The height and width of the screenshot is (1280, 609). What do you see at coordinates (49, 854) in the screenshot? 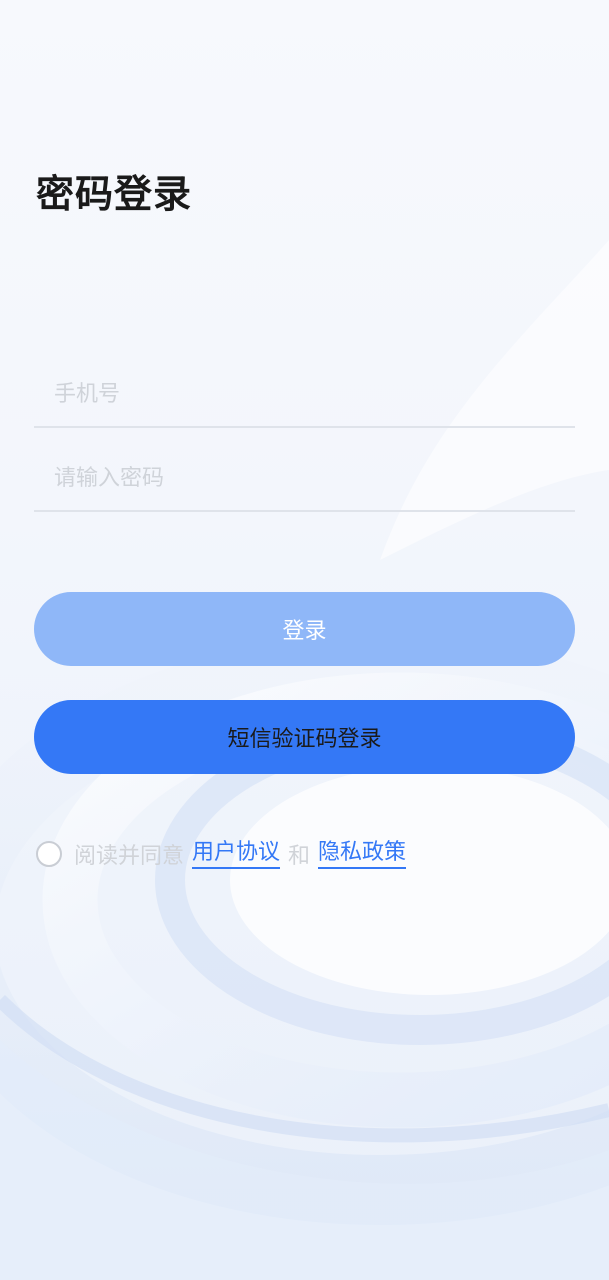
I see `agreement-checkbox` at bounding box center [49, 854].